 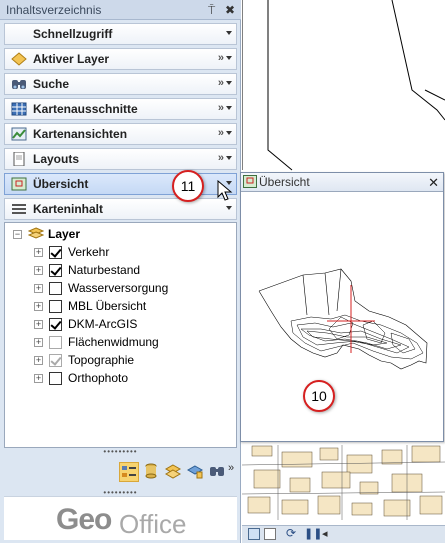 What do you see at coordinates (19, 159) in the screenshot?
I see `layout-page-icon` at bounding box center [19, 159].